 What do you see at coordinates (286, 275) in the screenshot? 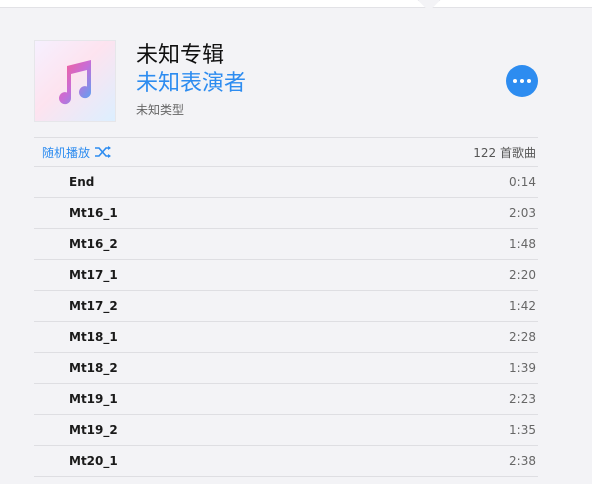
I see `track-row: Mt17_1 2:20` at bounding box center [286, 275].